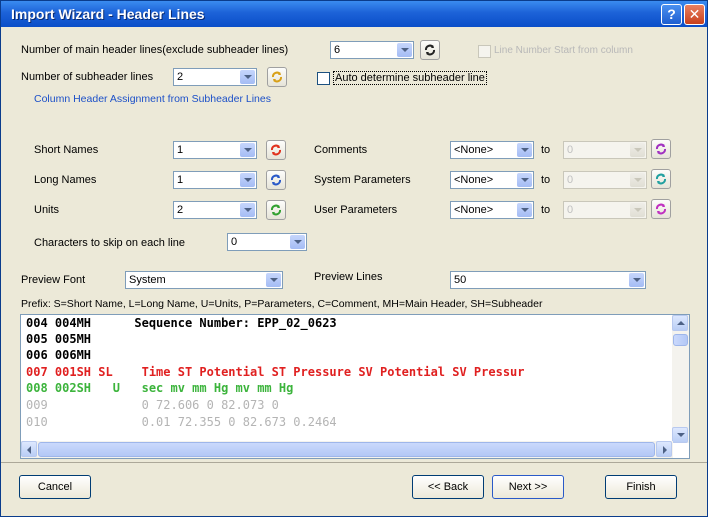 The width and height of the screenshot is (708, 517). I want to click on vertical-scrollbar, so click(680, 379).